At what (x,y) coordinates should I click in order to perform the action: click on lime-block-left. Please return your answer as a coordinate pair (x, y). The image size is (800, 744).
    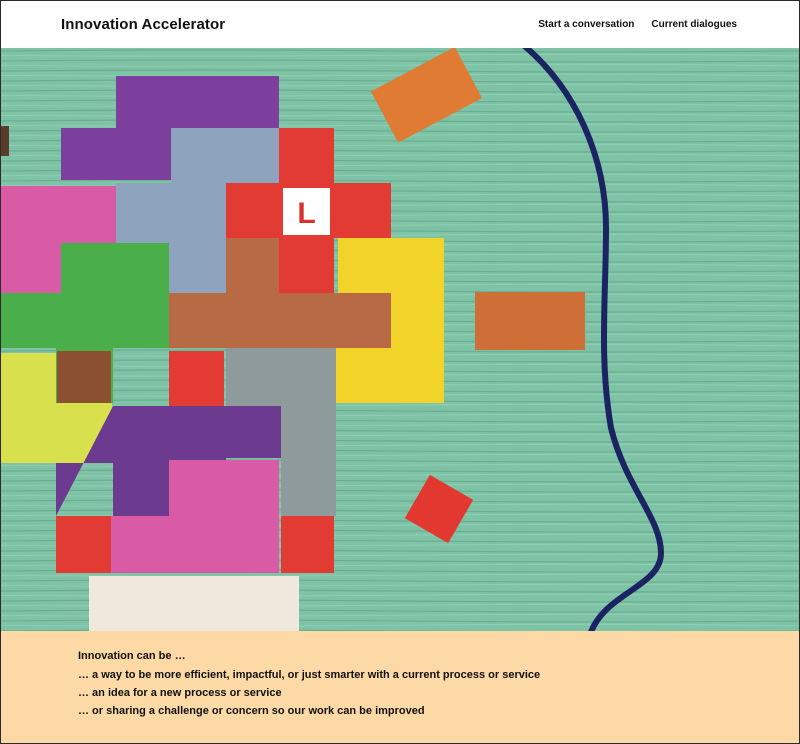
    Looking at the image, I should click on (28, 408).